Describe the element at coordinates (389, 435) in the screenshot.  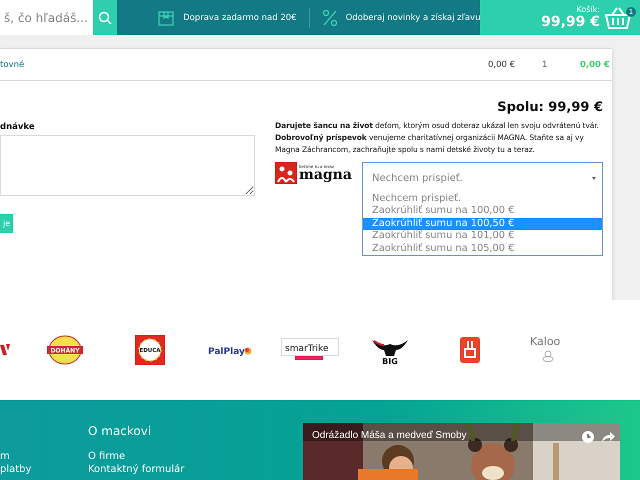
I see `video-title: Odrážadlo Máša a medveď Smoby` at that location.